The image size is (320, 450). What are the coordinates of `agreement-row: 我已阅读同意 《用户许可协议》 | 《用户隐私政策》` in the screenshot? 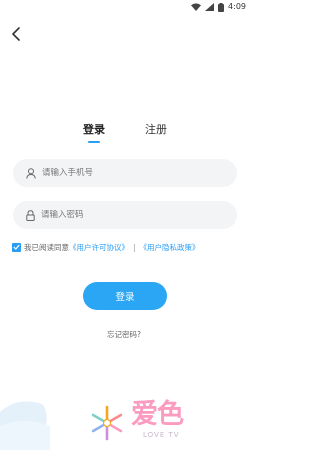 It's located at (106, 247).